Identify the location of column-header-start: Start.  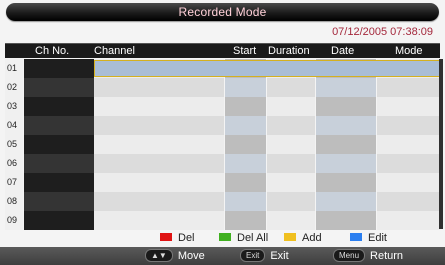
(245, 51).